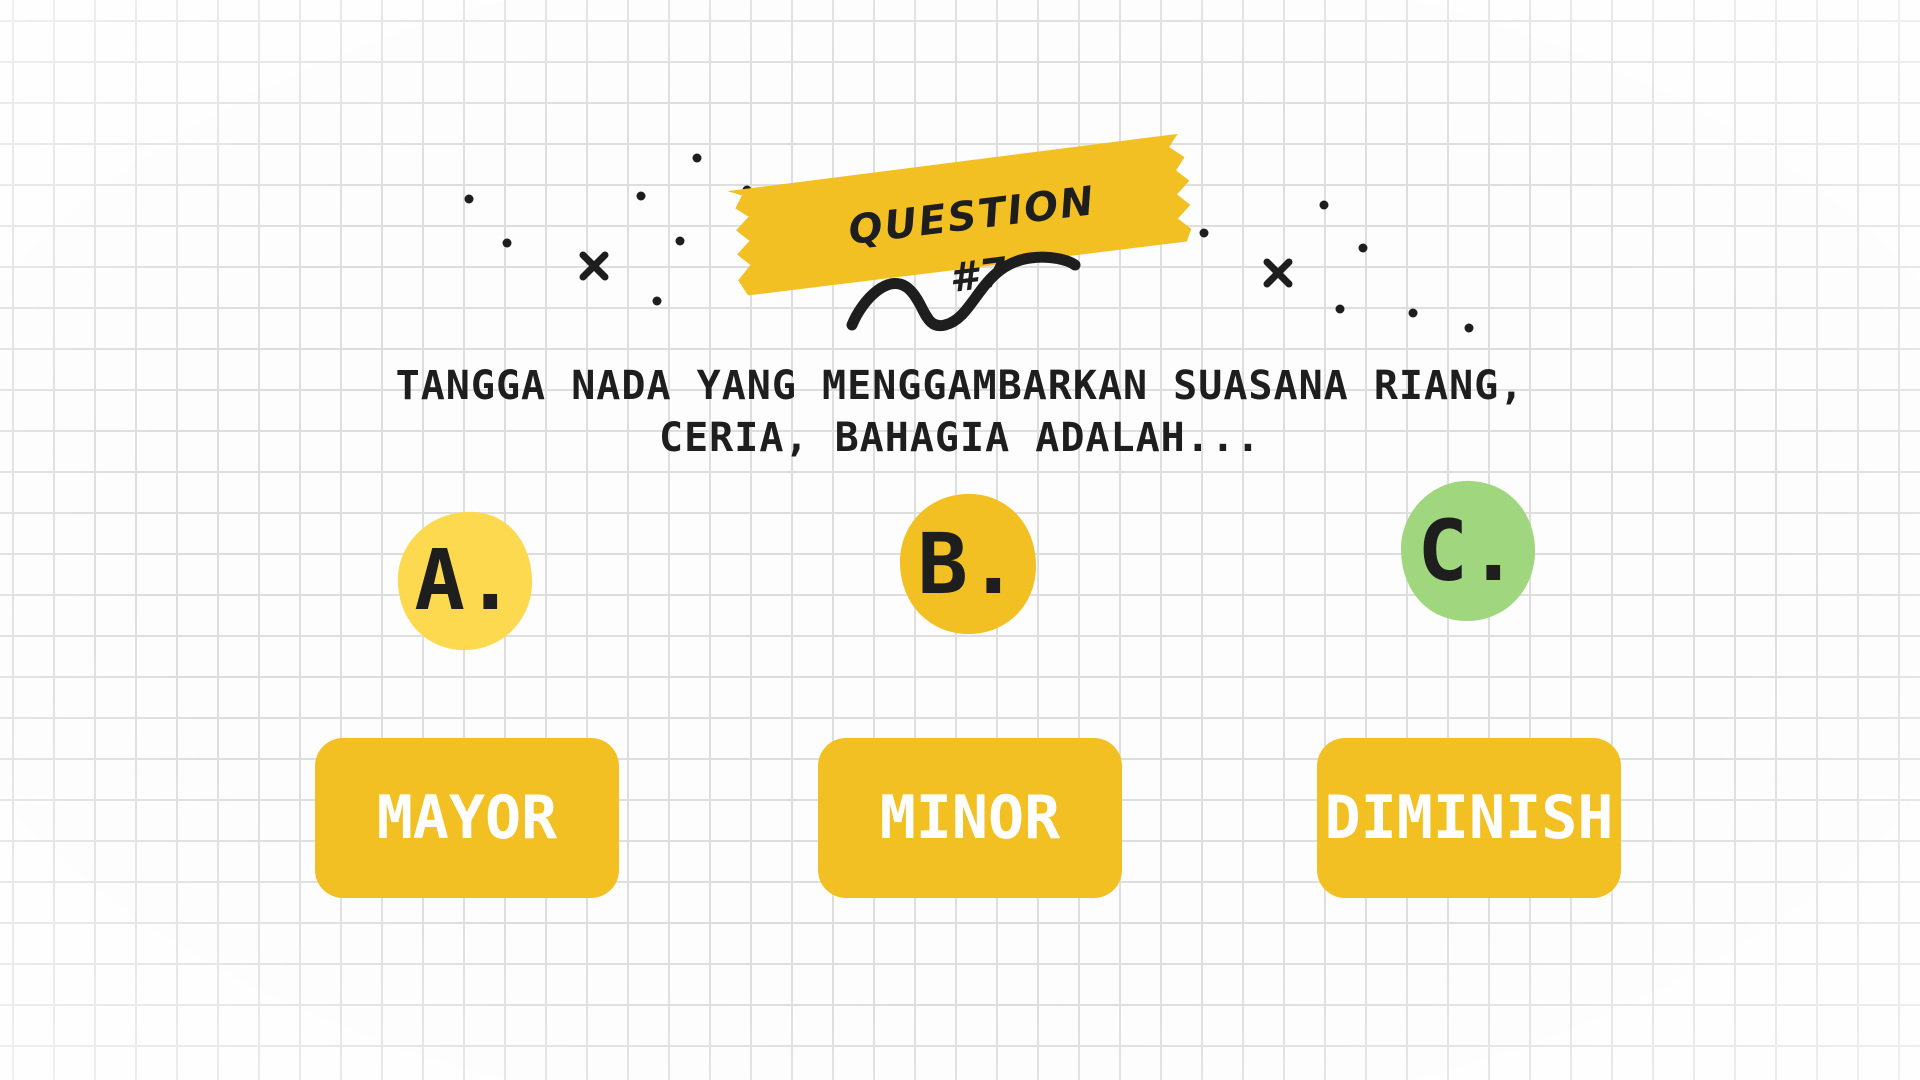 Image resolution: width=1920 pixels, height=1080 pixels. I want to click on answer-button-diminish: DIMINISH, so click(1469, 818).